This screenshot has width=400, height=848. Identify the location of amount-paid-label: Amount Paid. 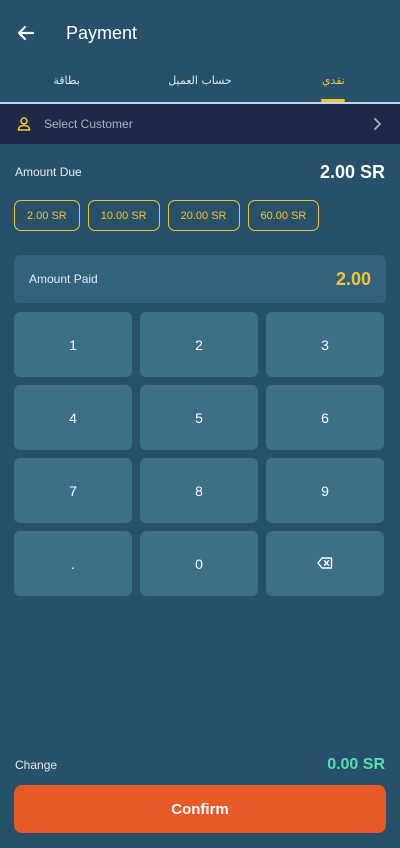
(63, 279).